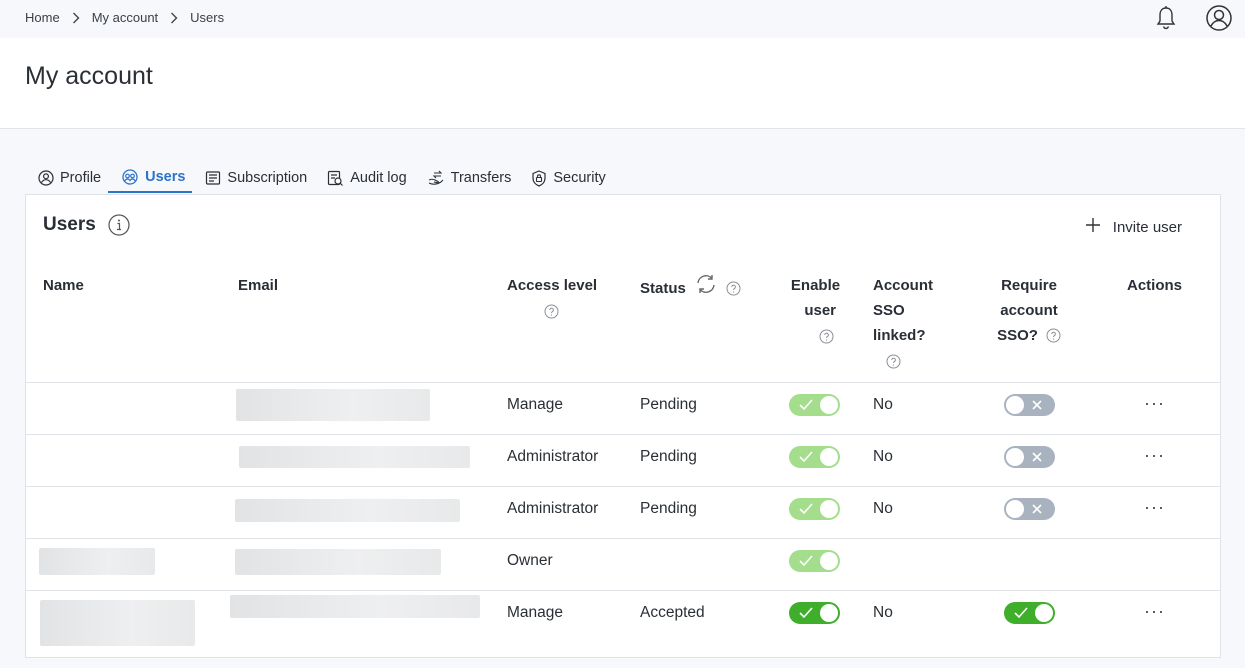 Image resolution: width=1245 pixels, height=668 pixels. What do you see at coordinates (69, 224) in the screenshot?
I see `panel-title-text: Users` at bounding box center [69, 224].